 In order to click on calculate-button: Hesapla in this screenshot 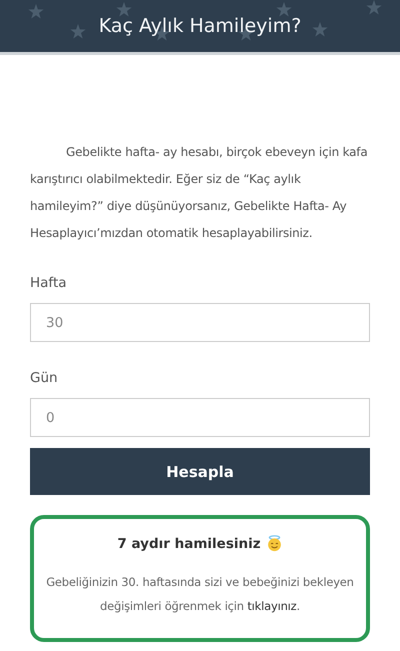, I will do `click(200, 471)`.